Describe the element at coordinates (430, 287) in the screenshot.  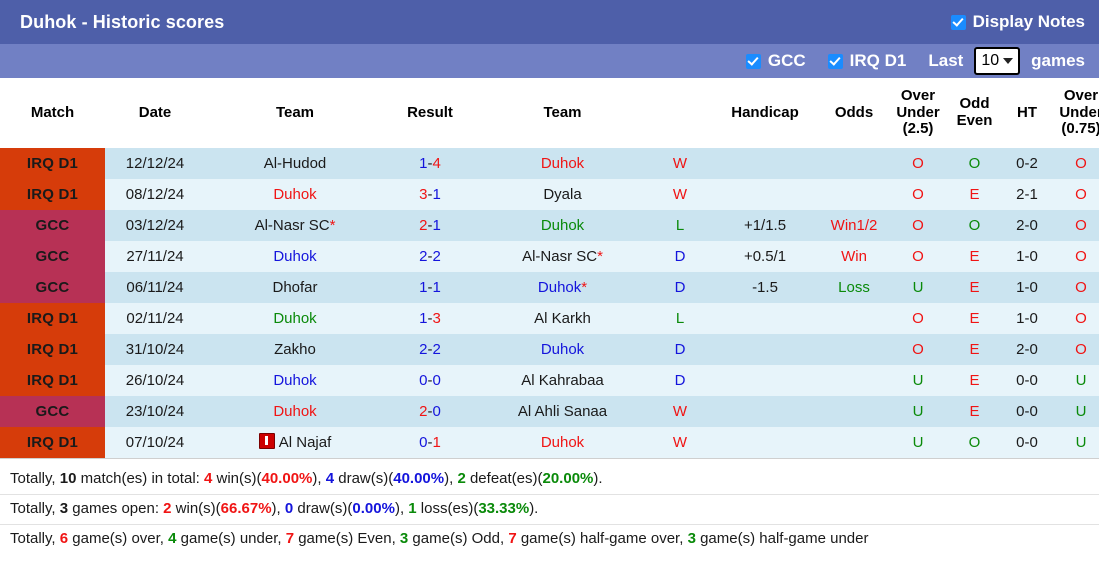
I see `row-result: 1-1` at that location.